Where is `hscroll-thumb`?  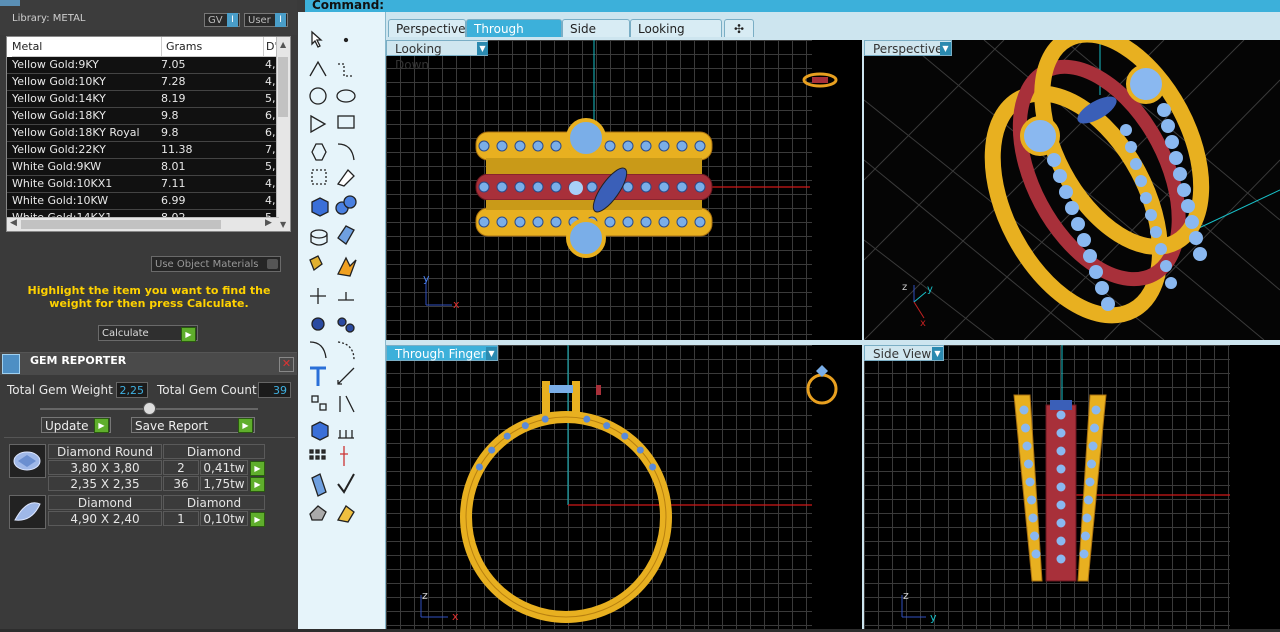 hscroll-thumb is located at coordinates (121, 224).